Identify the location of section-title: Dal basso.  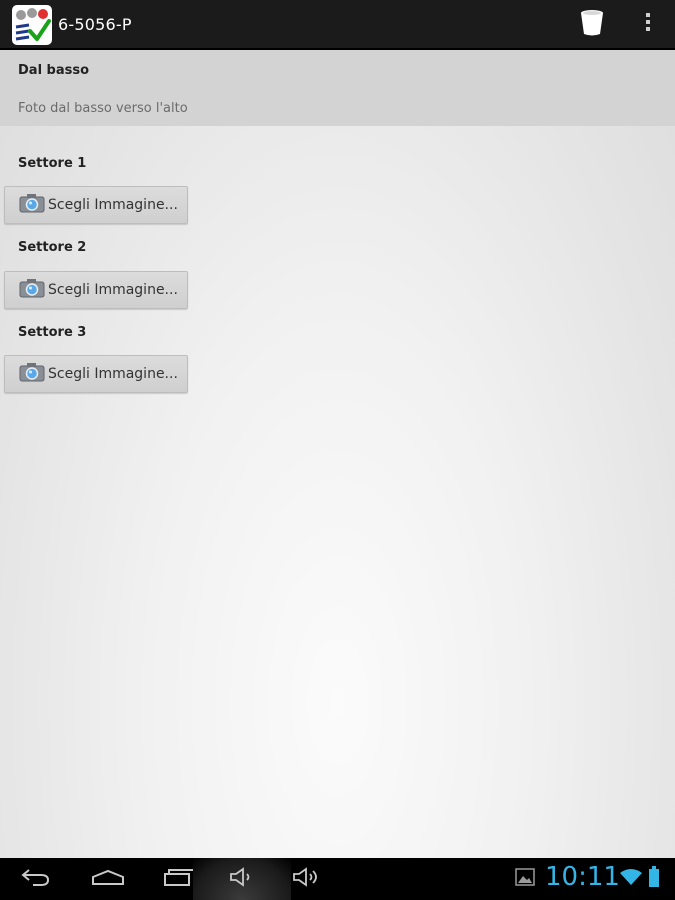
(54, 70).